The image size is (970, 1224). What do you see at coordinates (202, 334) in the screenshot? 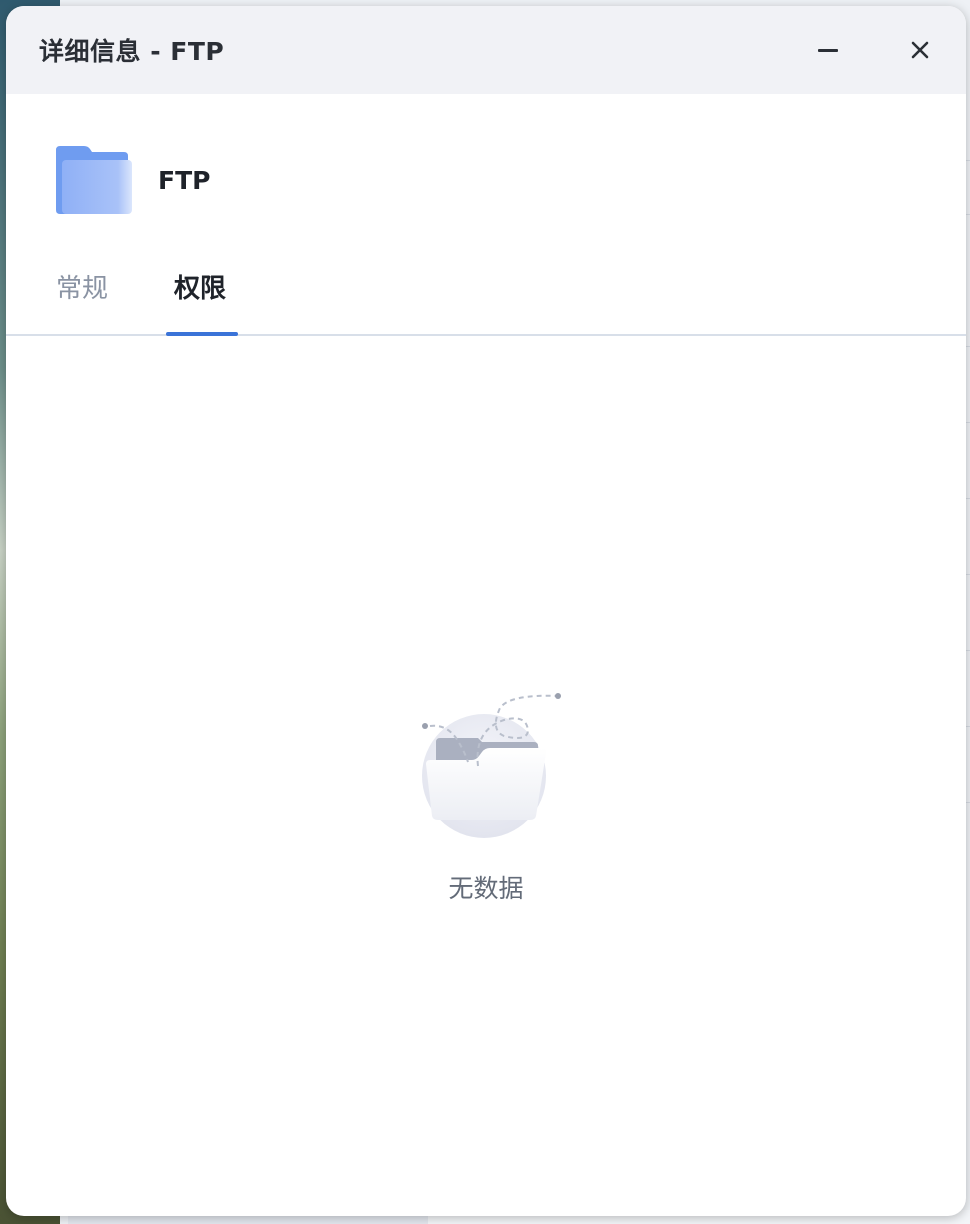
I see `active-tab-indicator` at bounding box center [202, 334].